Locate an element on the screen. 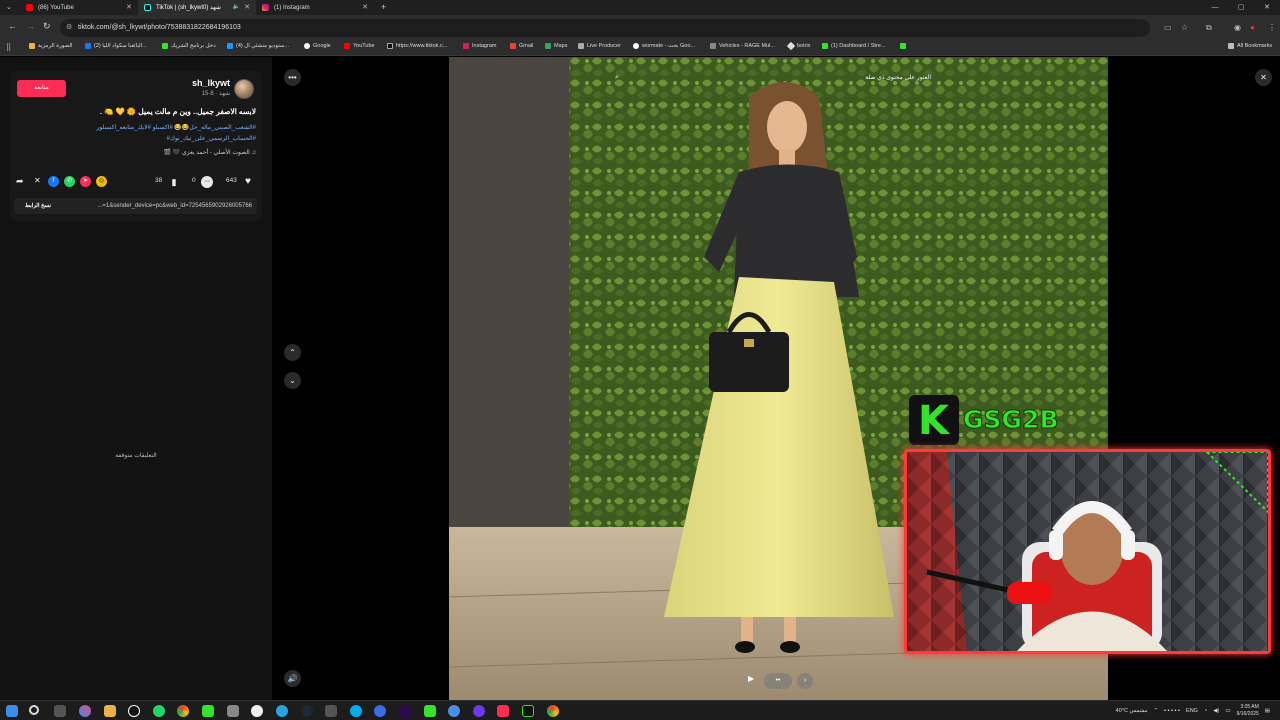 The width and height of the screenshot is (1280, 720). search-icon is located at coordinates (34, 710).